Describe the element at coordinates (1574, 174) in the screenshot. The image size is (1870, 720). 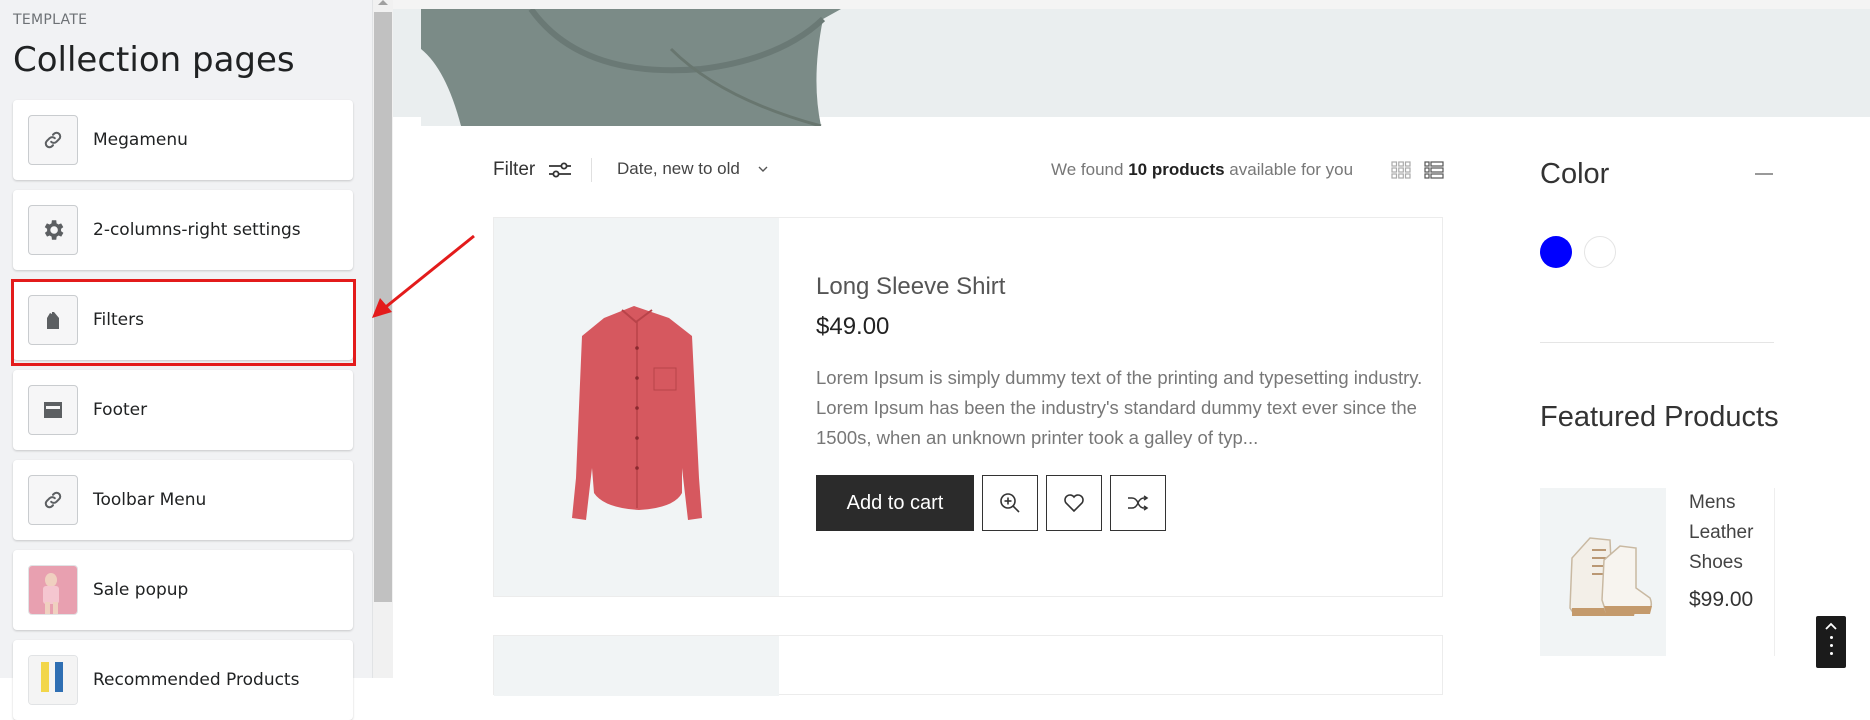
I see `color-filter-title: Color` at that location.